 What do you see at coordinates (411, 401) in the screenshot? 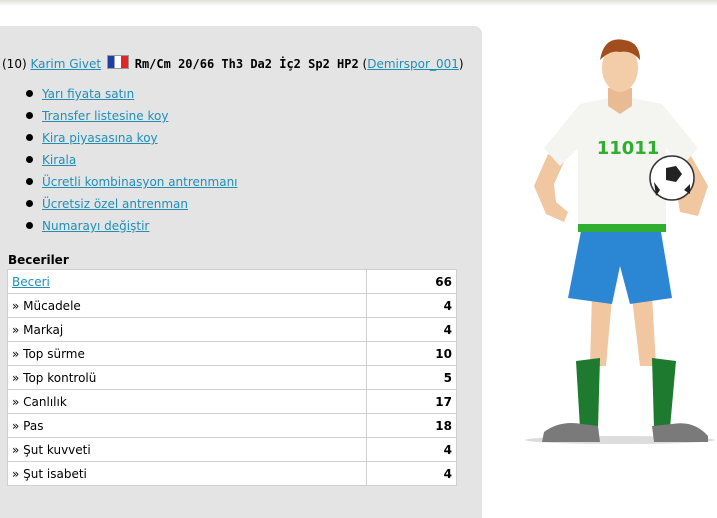
I see `skill-value: 17` at bounding box center [411, 401].